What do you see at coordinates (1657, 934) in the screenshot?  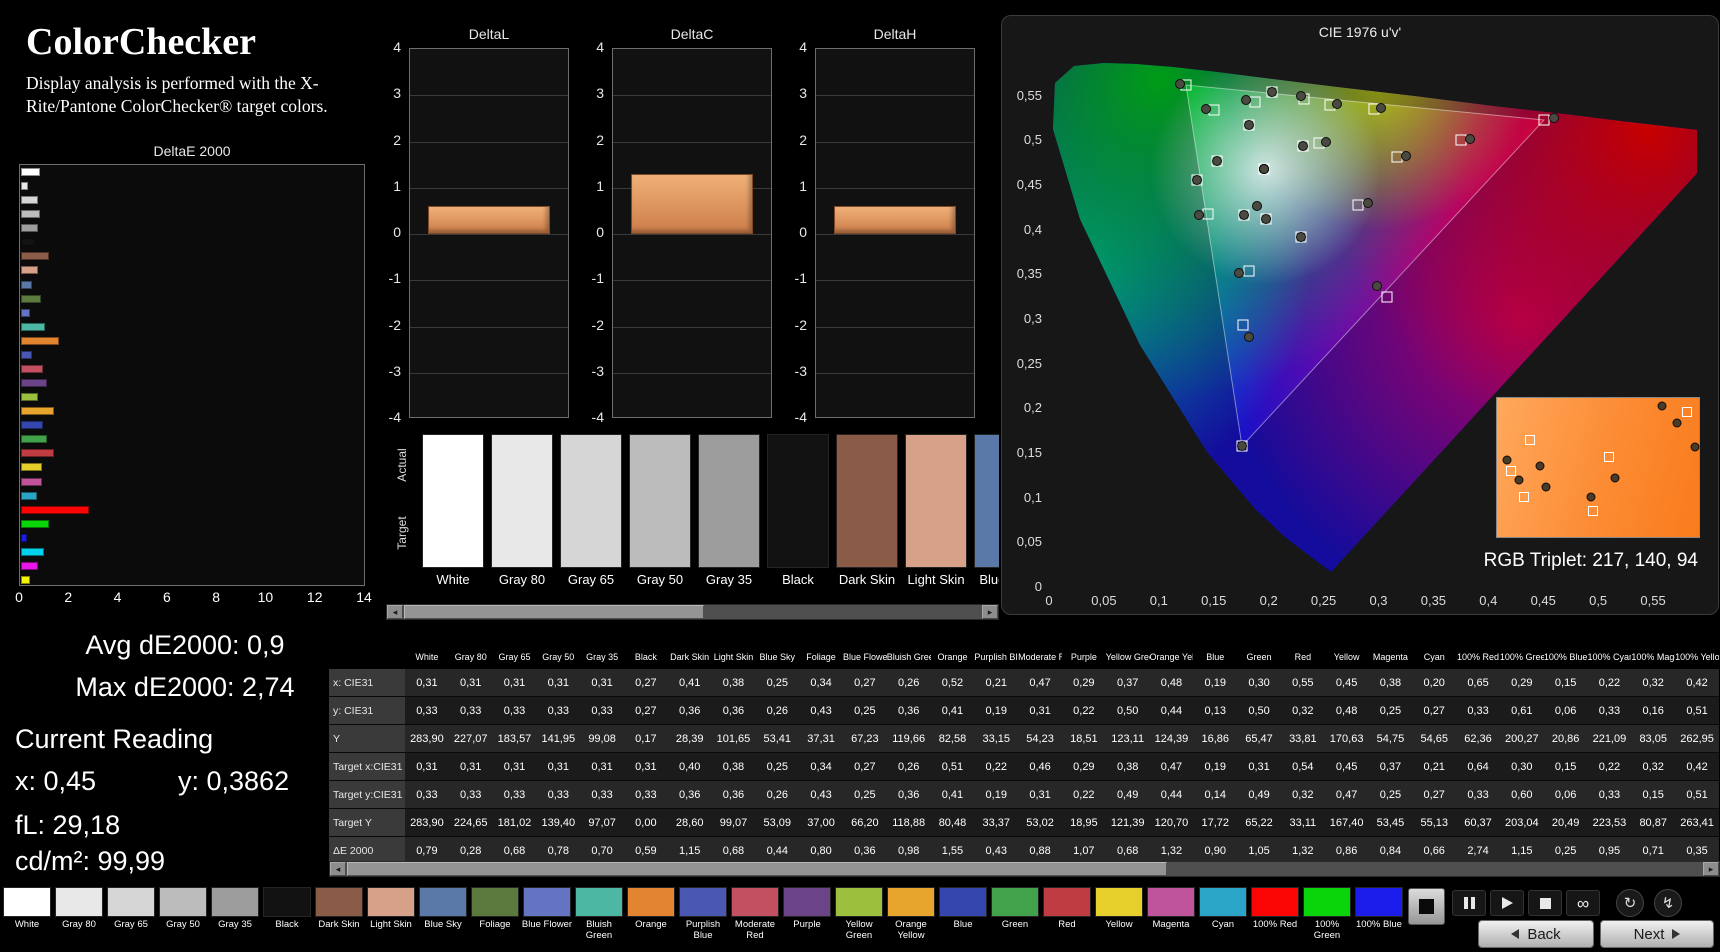 I see `next-button: Next` at bounding box center [1657, 934].